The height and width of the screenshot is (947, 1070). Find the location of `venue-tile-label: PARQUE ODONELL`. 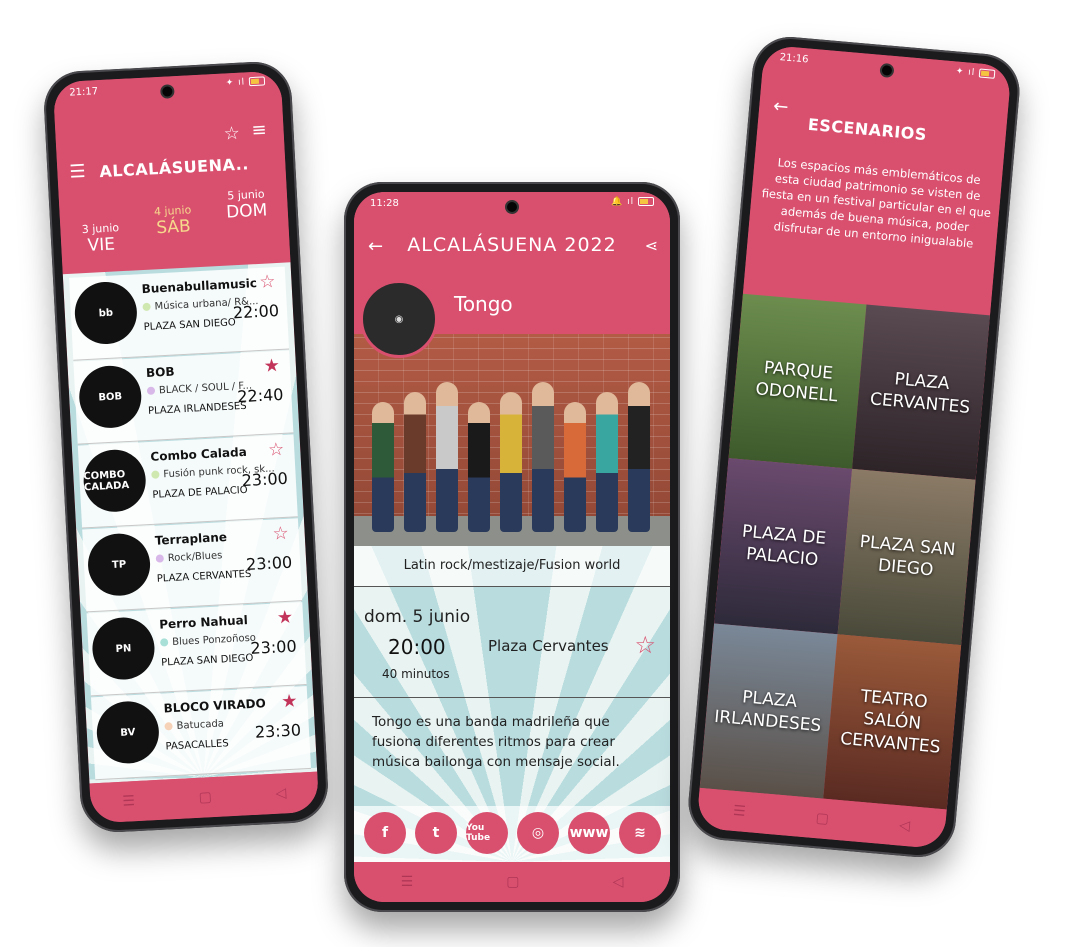

venue-tile-label: PARQUE ODONELL is located at coordinates (796, 381).